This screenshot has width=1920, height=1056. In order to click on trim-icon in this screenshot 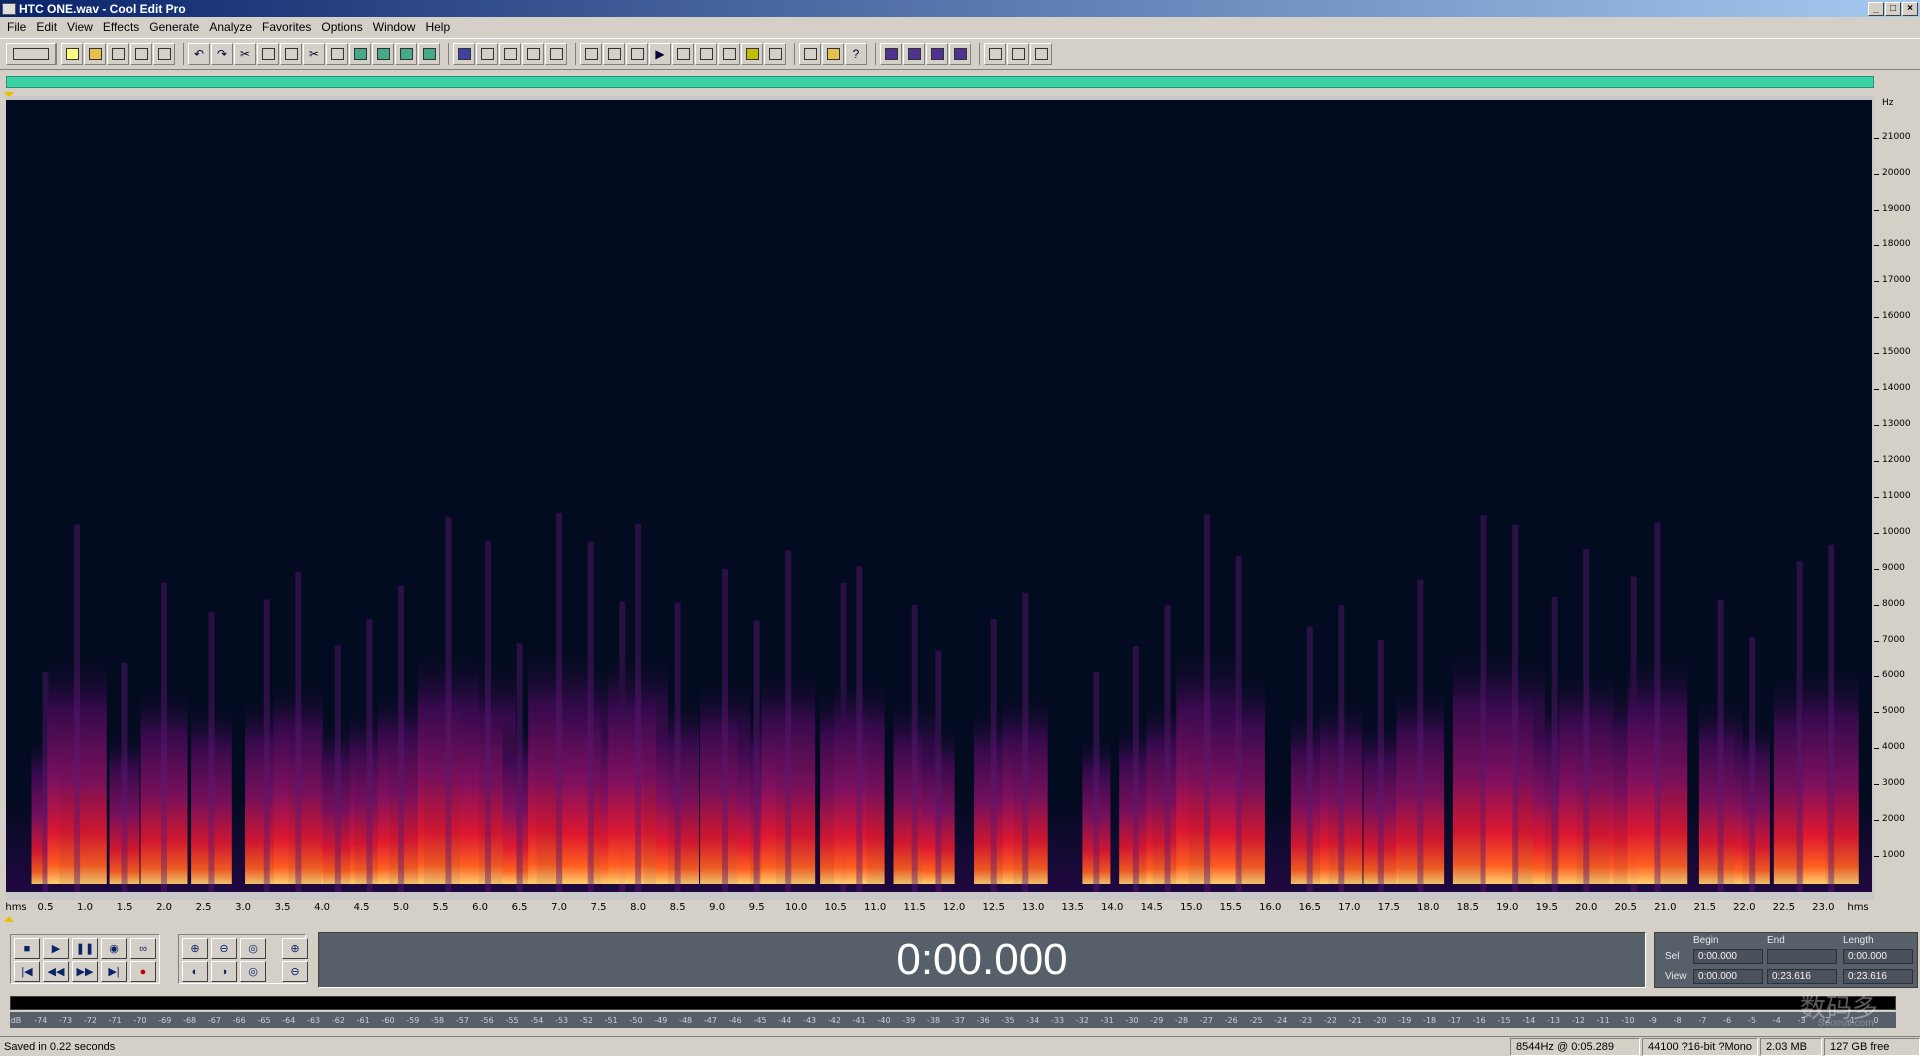, I will do `click(337, 54)`.